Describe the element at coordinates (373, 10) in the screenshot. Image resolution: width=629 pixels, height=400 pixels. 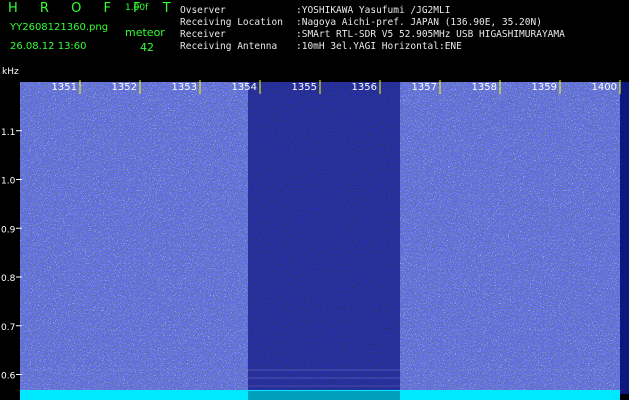
I see `observer-value: :YOSHIKAWA Yasufumi /JG2MLI` at that location.